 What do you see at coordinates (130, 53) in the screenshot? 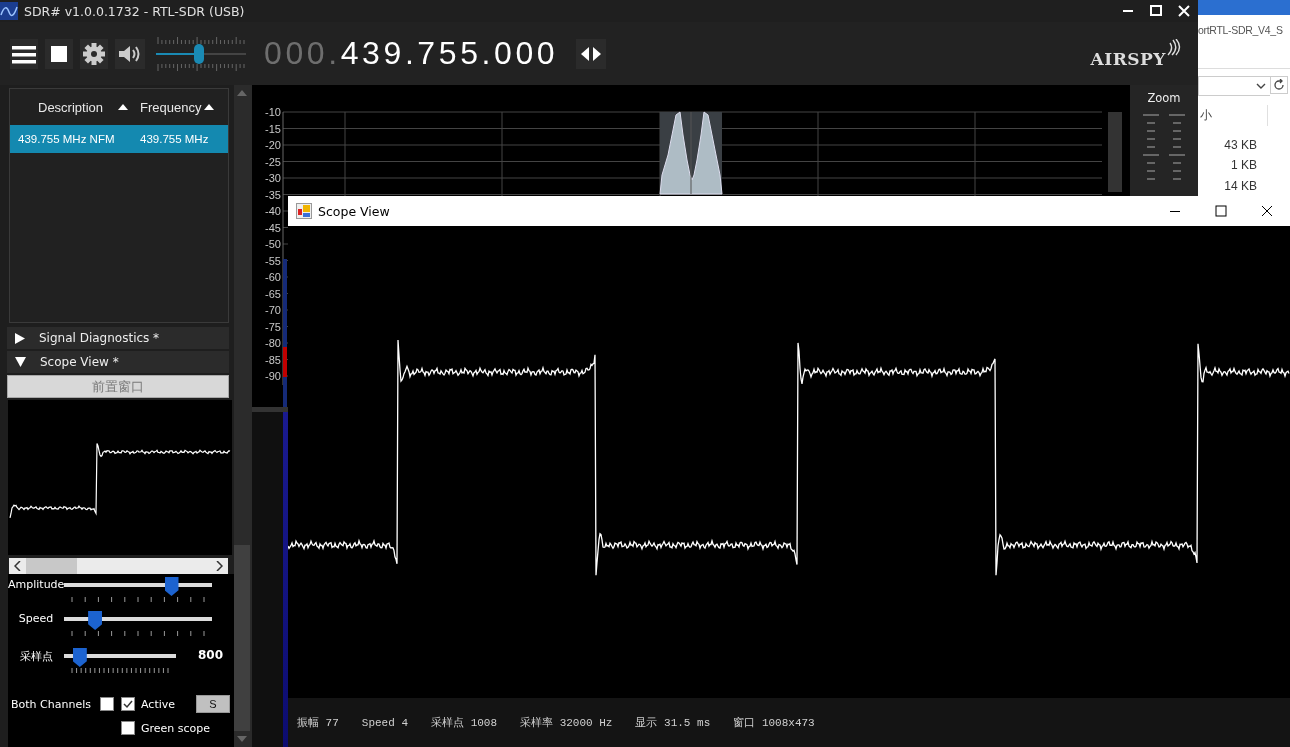
I see `speaker-button` at bounding box center [130, 53].